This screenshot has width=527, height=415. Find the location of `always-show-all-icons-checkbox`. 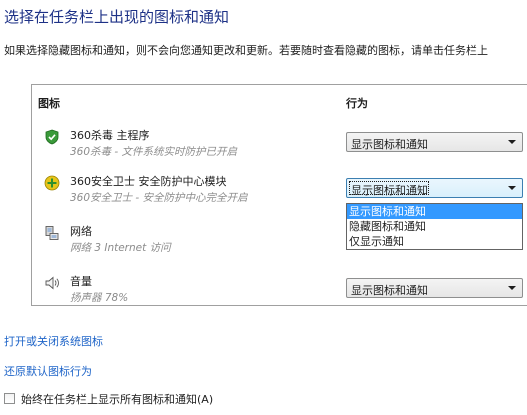

always-show-all-icons-checkbox is located at coordinates (9, 398).